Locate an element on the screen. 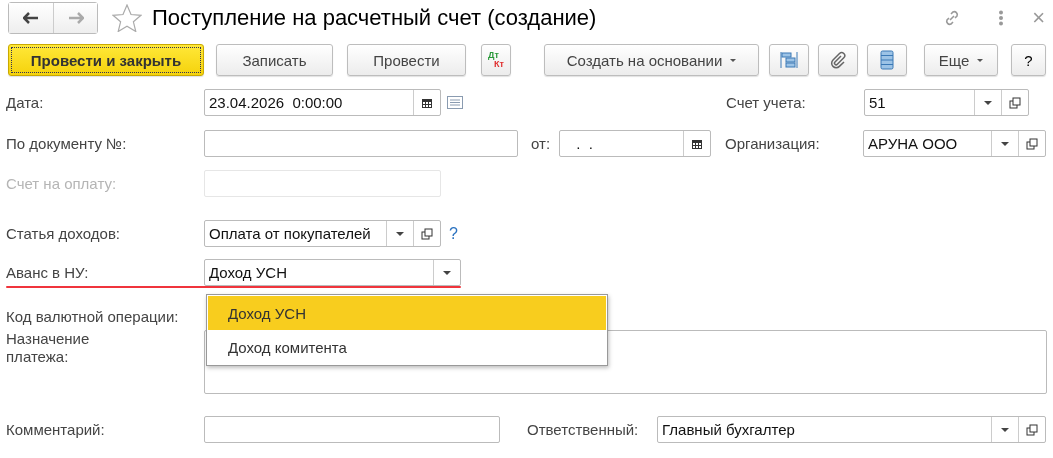  star-icon is located at coordinates (127, 18).